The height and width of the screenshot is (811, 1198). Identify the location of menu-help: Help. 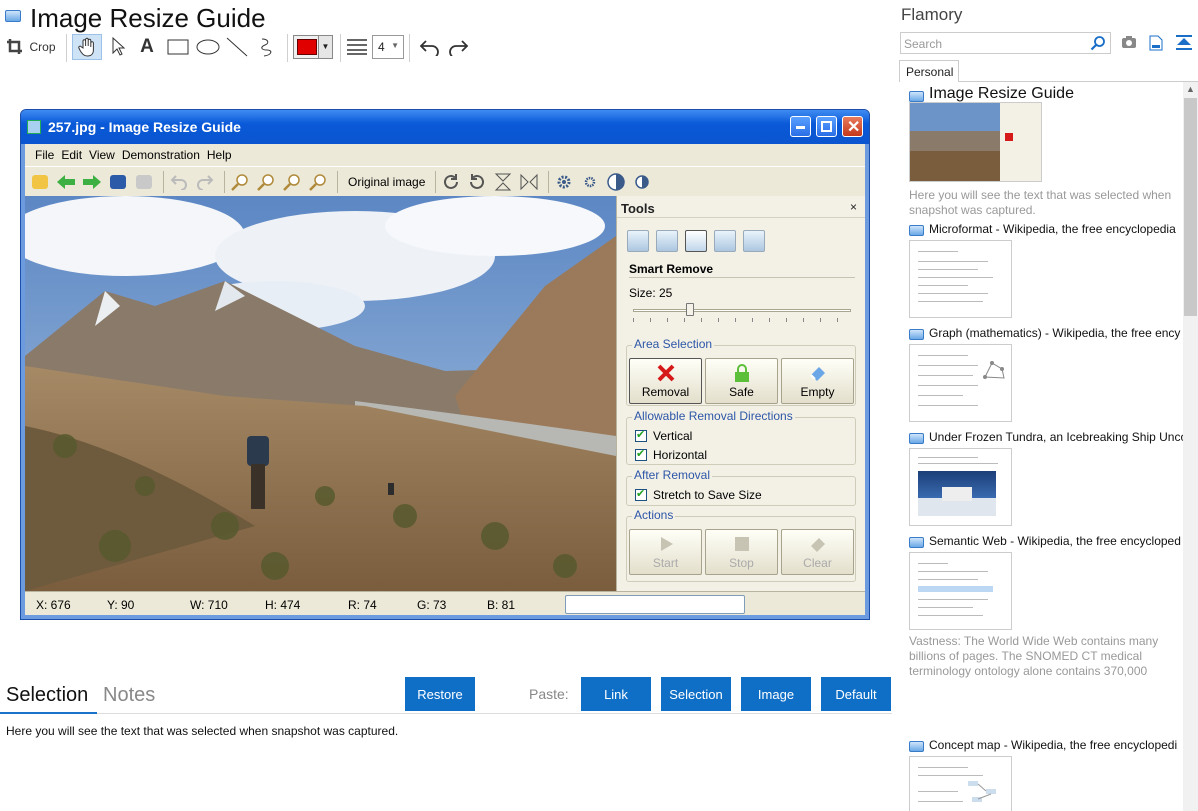
(219, 155).